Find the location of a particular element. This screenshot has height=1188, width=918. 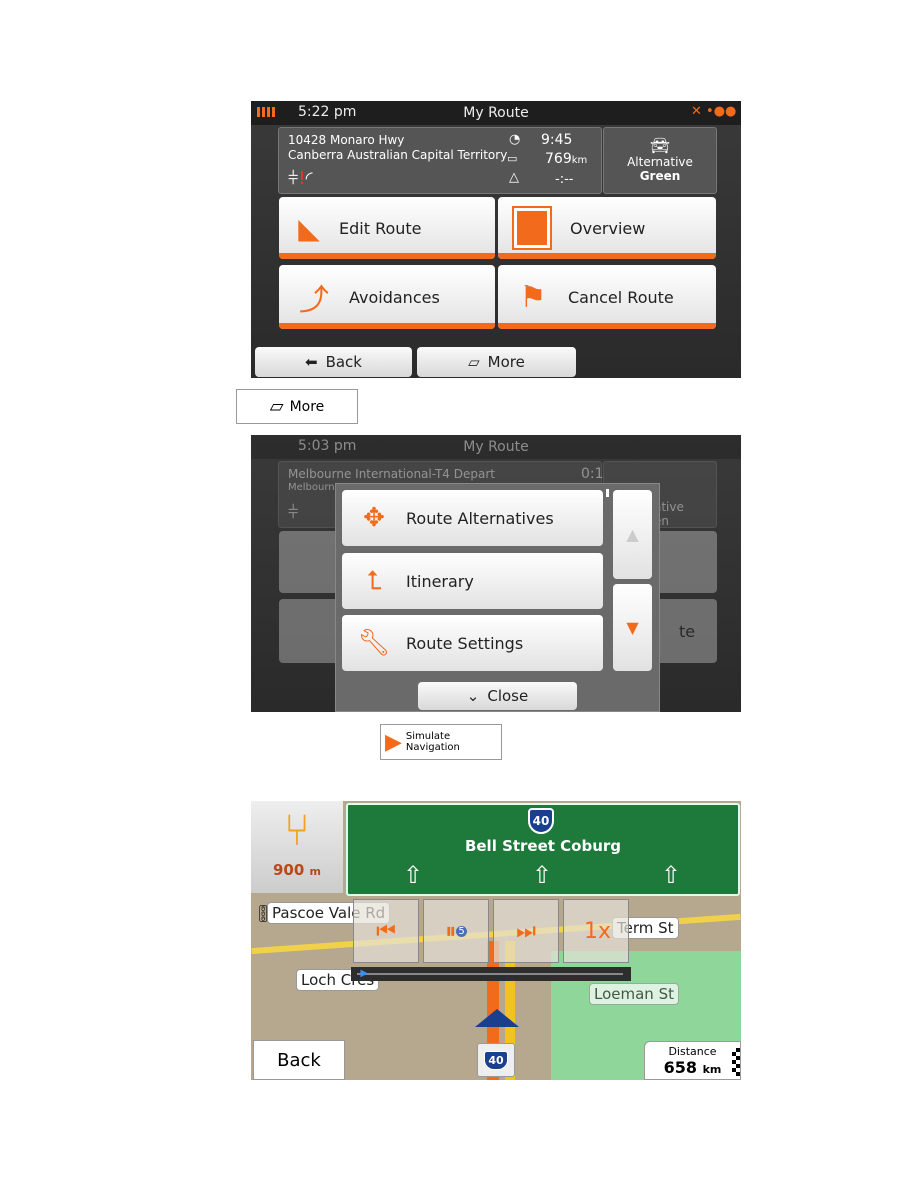

overview-button: Overview is located at coordinates (607, 228).